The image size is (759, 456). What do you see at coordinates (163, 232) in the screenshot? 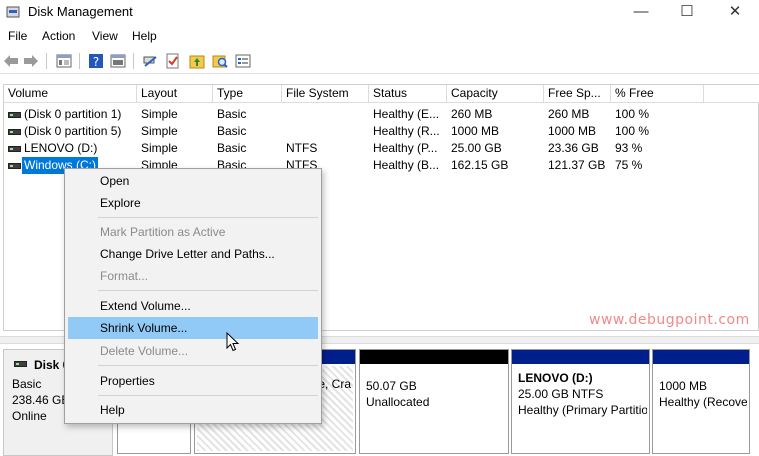
I see `menu-item-mark-partition-active: Mark Partition as Active` at bounding box center [163, 232].